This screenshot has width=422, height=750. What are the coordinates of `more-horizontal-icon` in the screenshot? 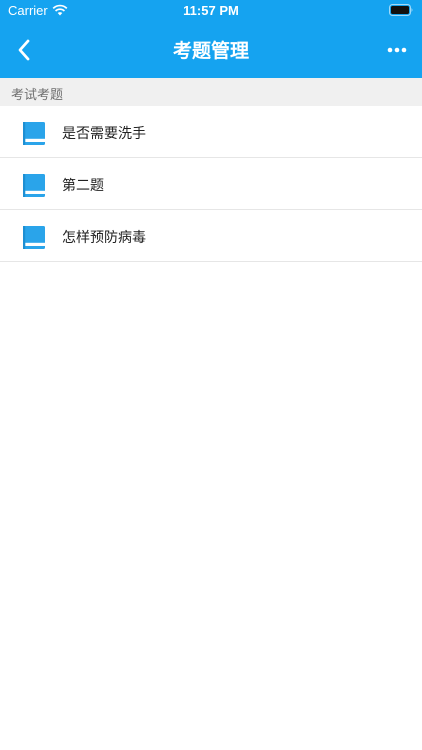 It's located at (397, 50).